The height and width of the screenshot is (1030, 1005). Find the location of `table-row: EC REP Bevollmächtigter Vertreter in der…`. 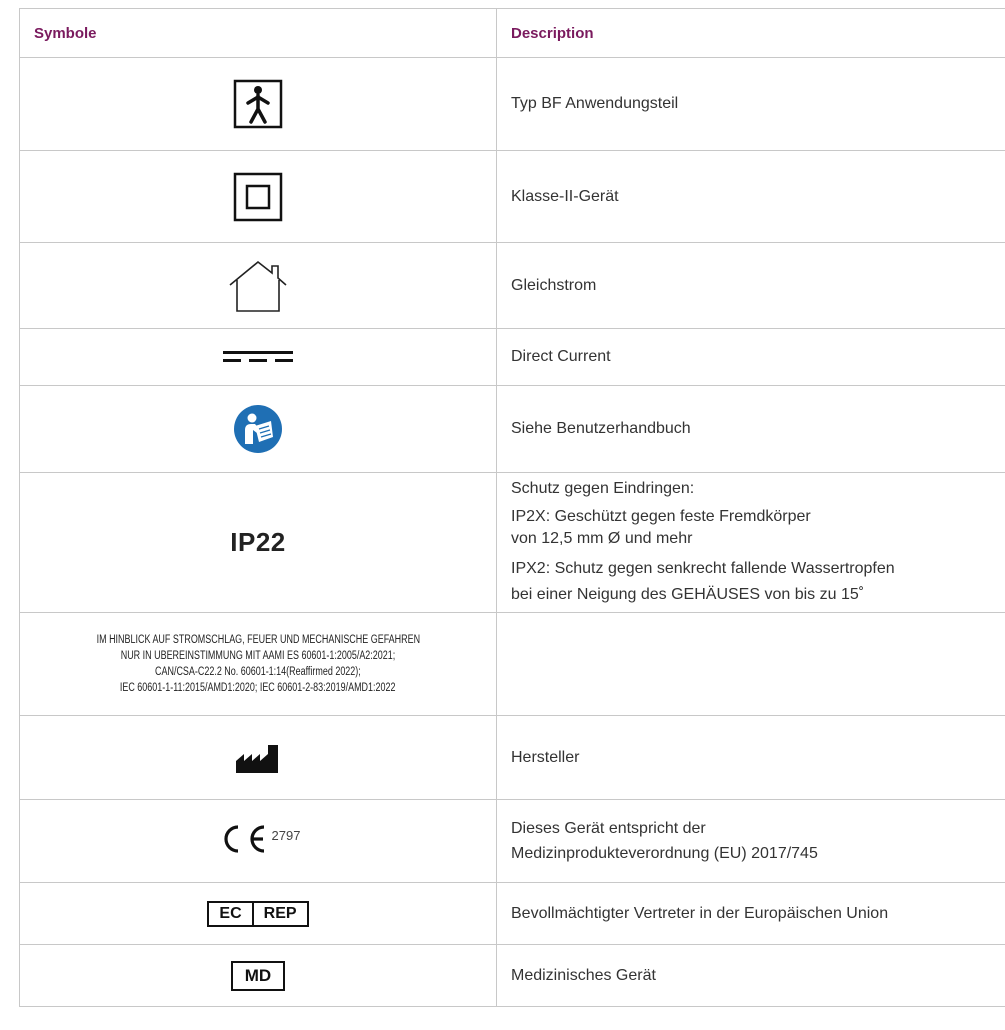

table-row: EC REP Bevollmächtigter Vertreter in der… is located at coordinates (512, 913).